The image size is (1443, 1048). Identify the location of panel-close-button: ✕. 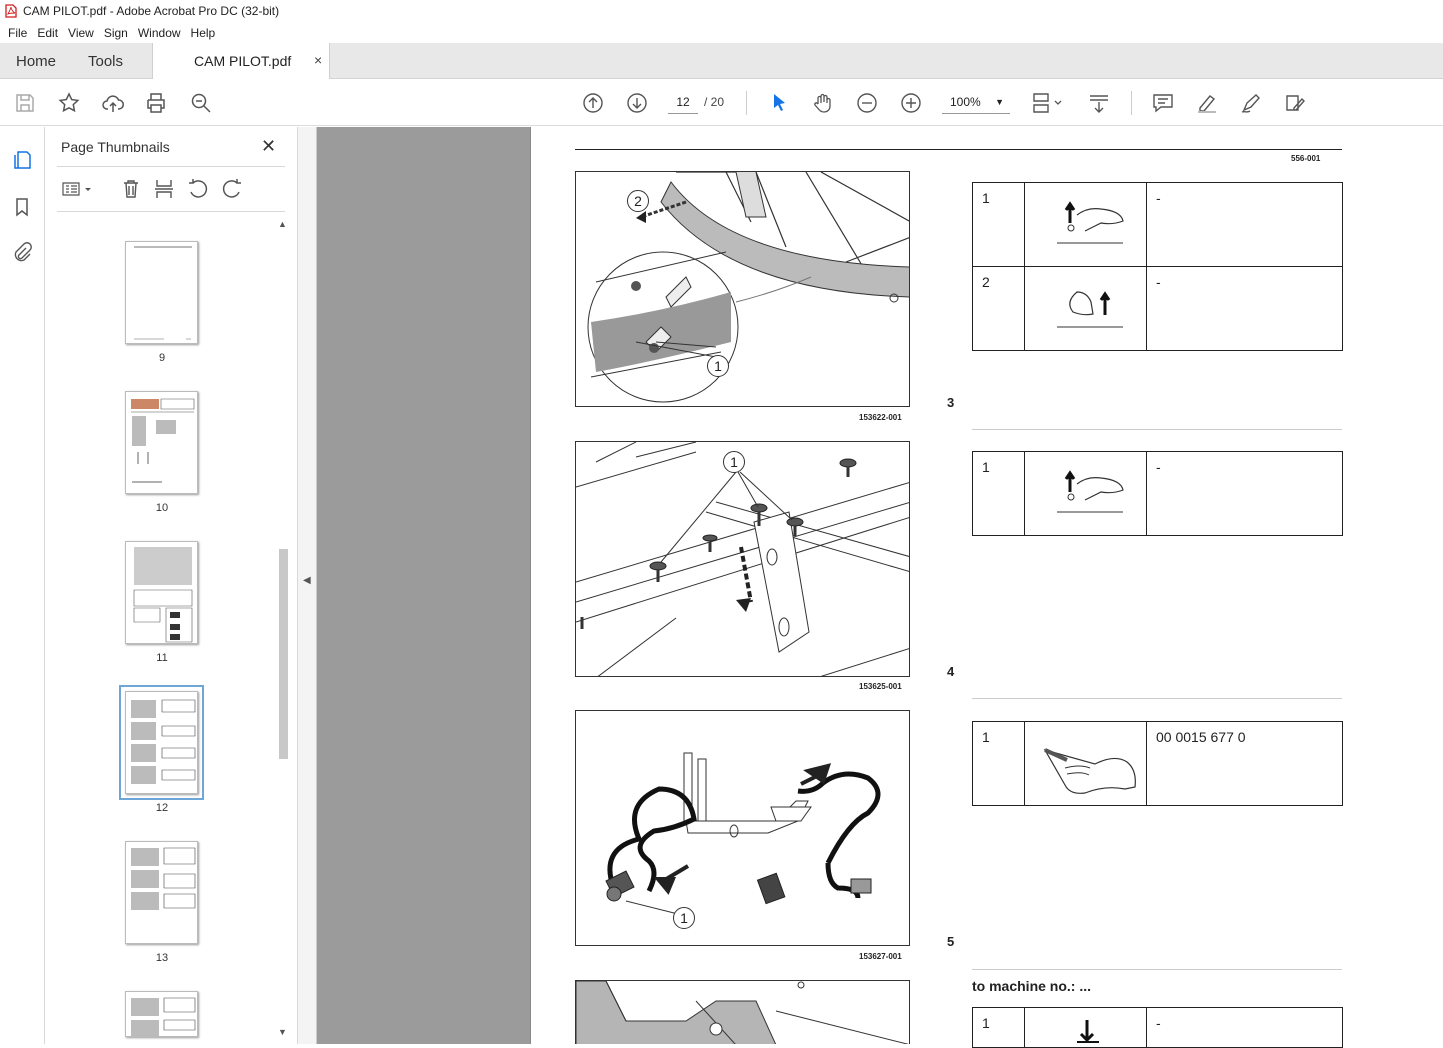
(268, 146).